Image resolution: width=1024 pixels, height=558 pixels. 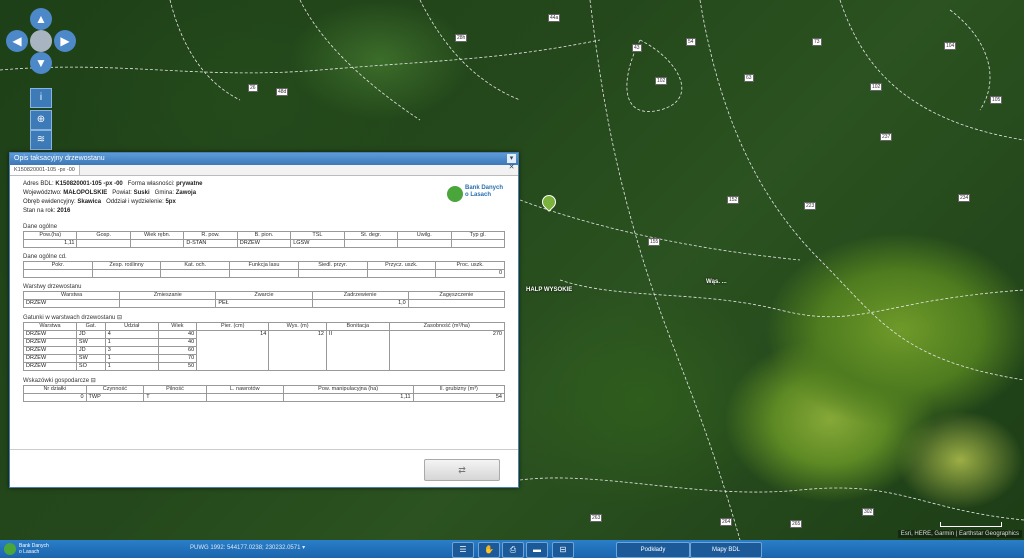 What do you see at coordinates (462, 470) in the screenshot?
I see `export-button: ⇄` at bounding box center [462, 470].